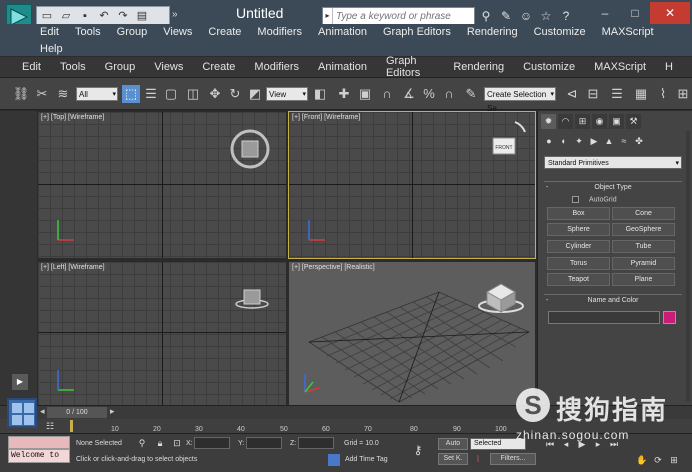  Describe the element at coordinates (565, 121) in the screenshot. I see `modify-tab-icon: ◠` at that location.